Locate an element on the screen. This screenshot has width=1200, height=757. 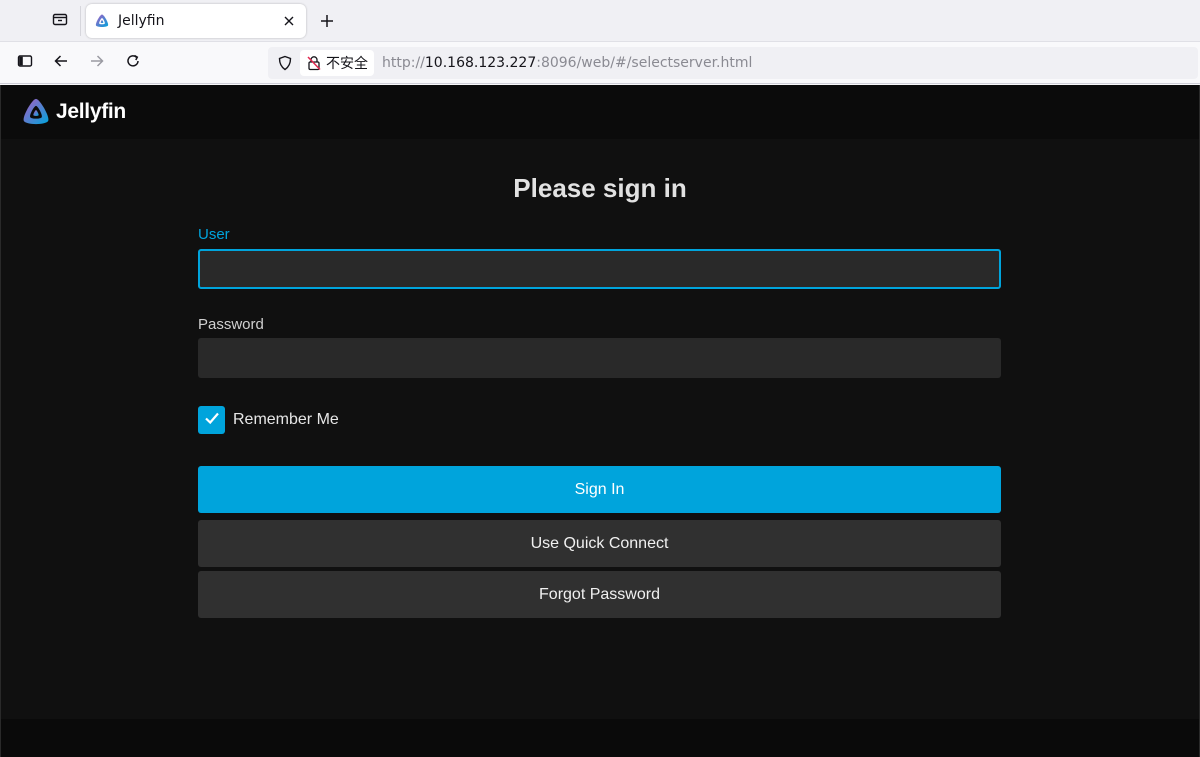
back-button is located at coordinates (61, 63).